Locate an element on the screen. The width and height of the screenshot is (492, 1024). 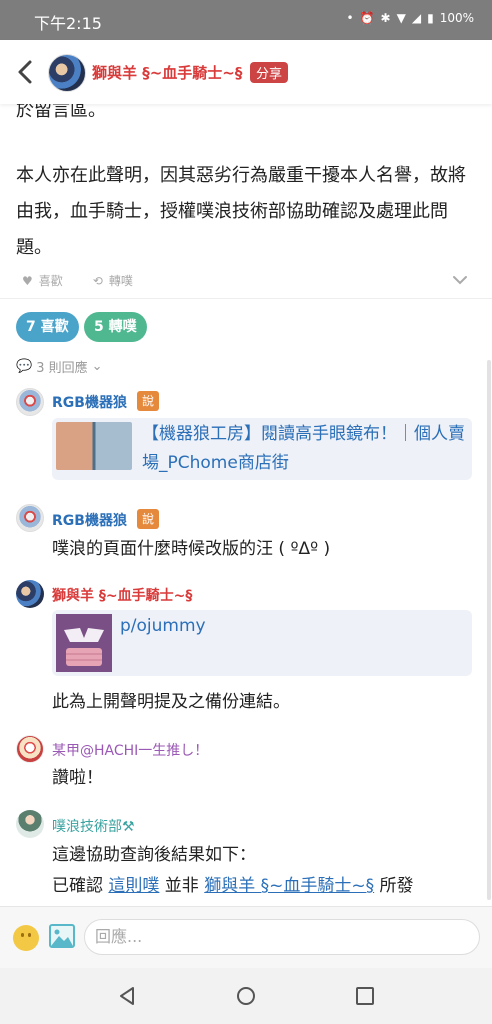
status-time: 下午2:15 is located at coordinates (68, 23).